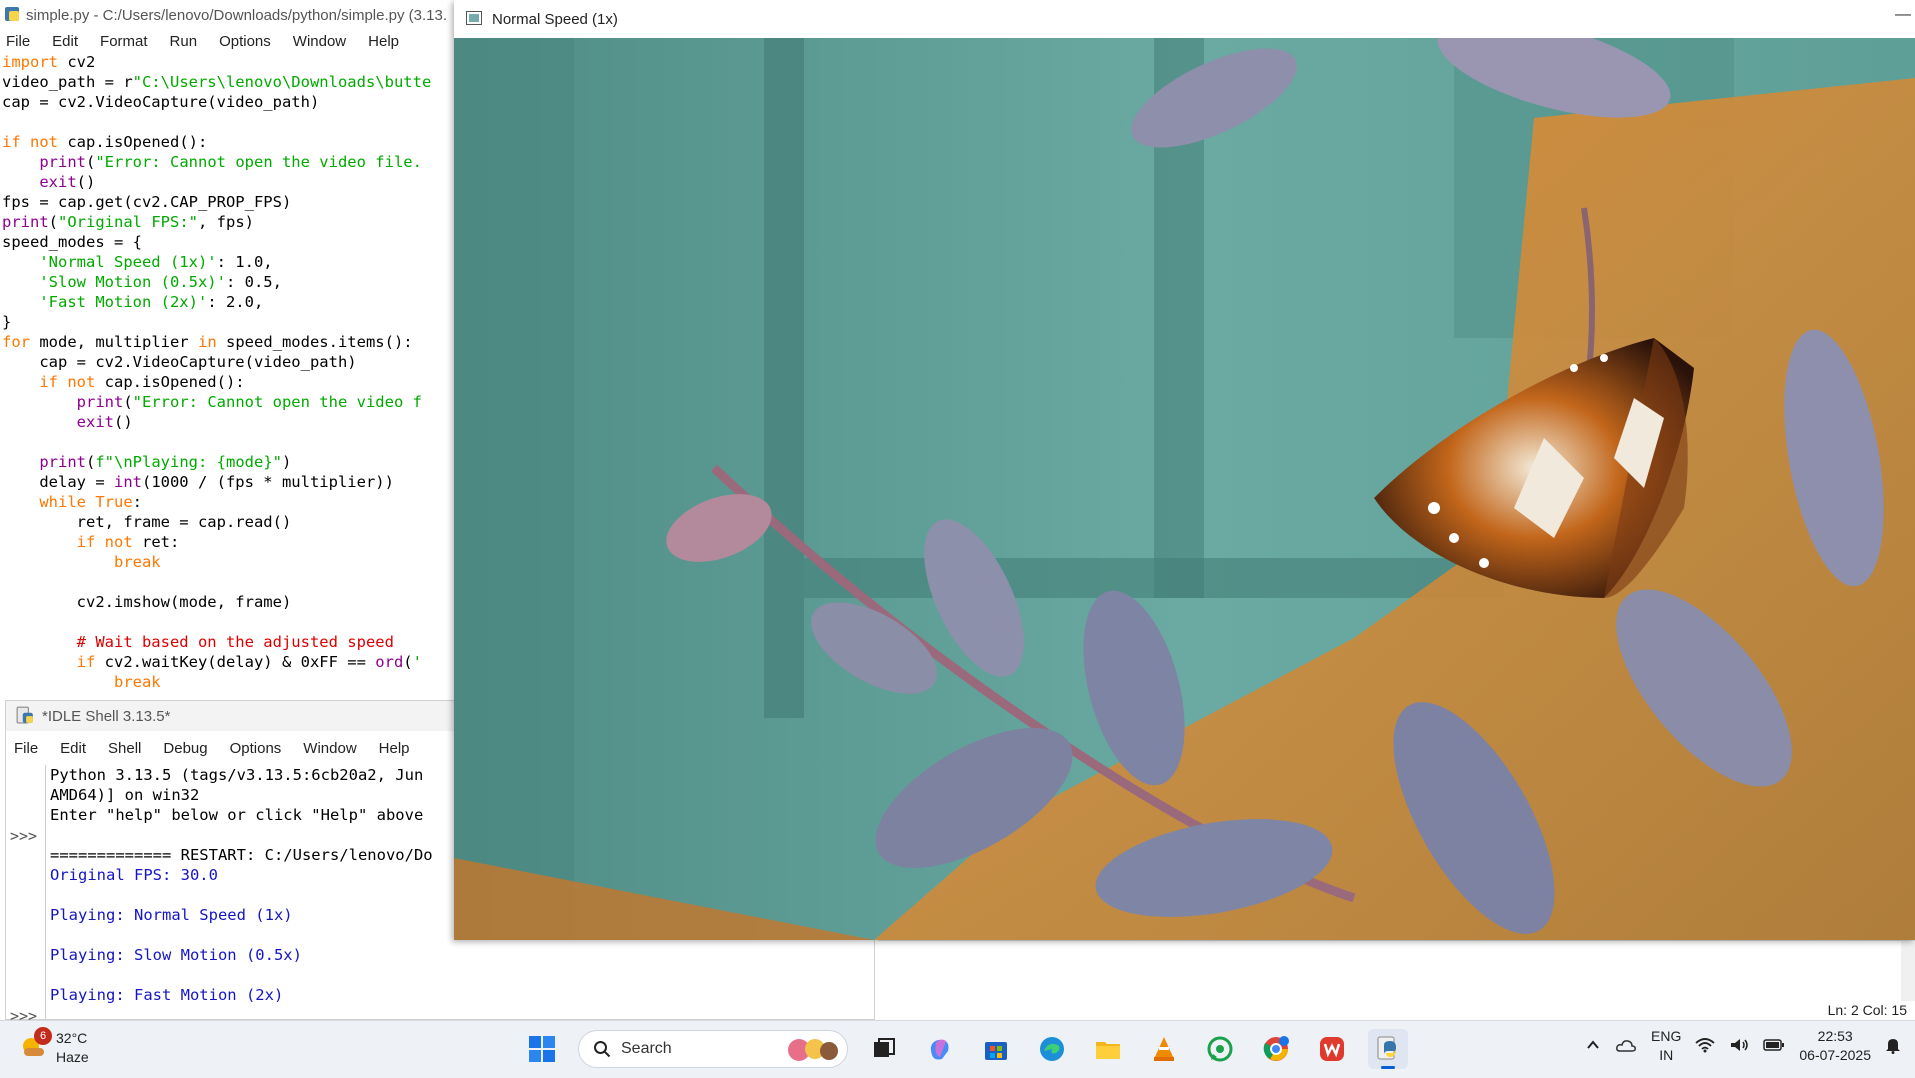 This screenshot has height=1078, width=1915. Describe the element at coordinates (1774, 1046) in the screenshot. I see `battery-icon` at that location.